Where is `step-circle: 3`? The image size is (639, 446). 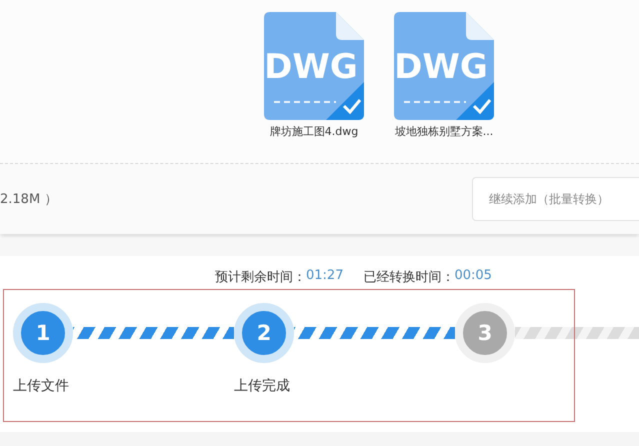
step-circle: 3 is located at coordinates (485, 333).